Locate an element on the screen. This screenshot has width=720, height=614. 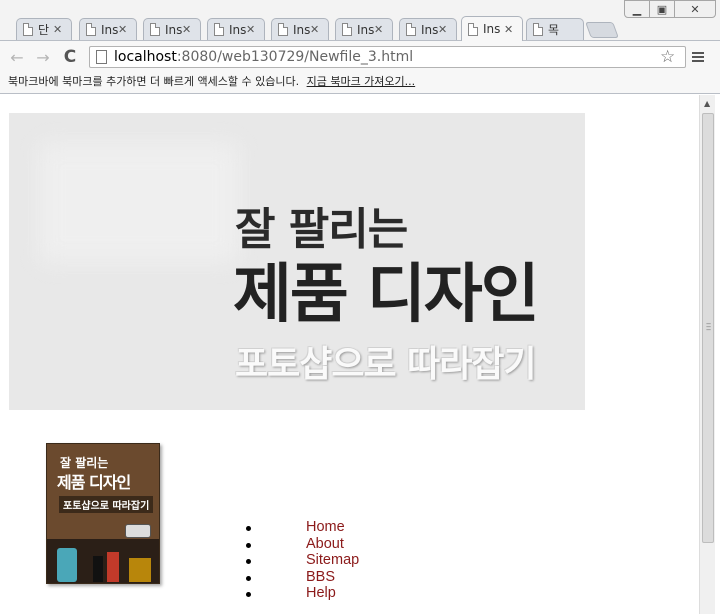
tab-3: Ins ✕ is located at coordinates (172, 29).